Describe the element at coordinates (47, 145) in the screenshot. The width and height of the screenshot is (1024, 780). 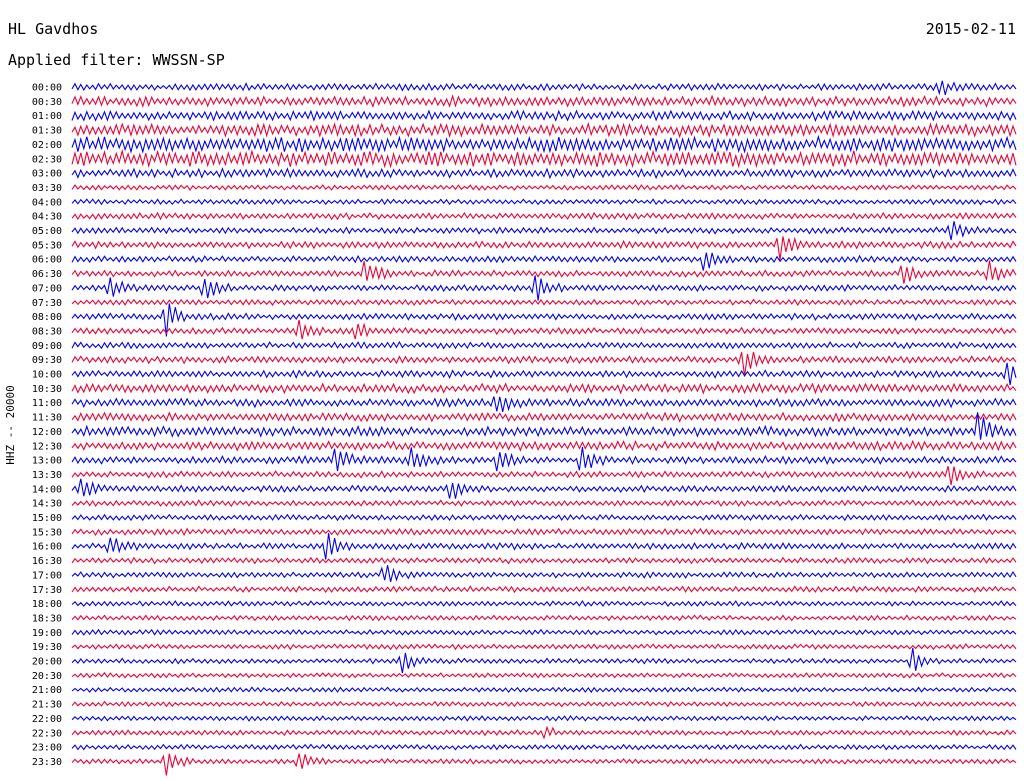
I see `row-label: 02:00` at that location.